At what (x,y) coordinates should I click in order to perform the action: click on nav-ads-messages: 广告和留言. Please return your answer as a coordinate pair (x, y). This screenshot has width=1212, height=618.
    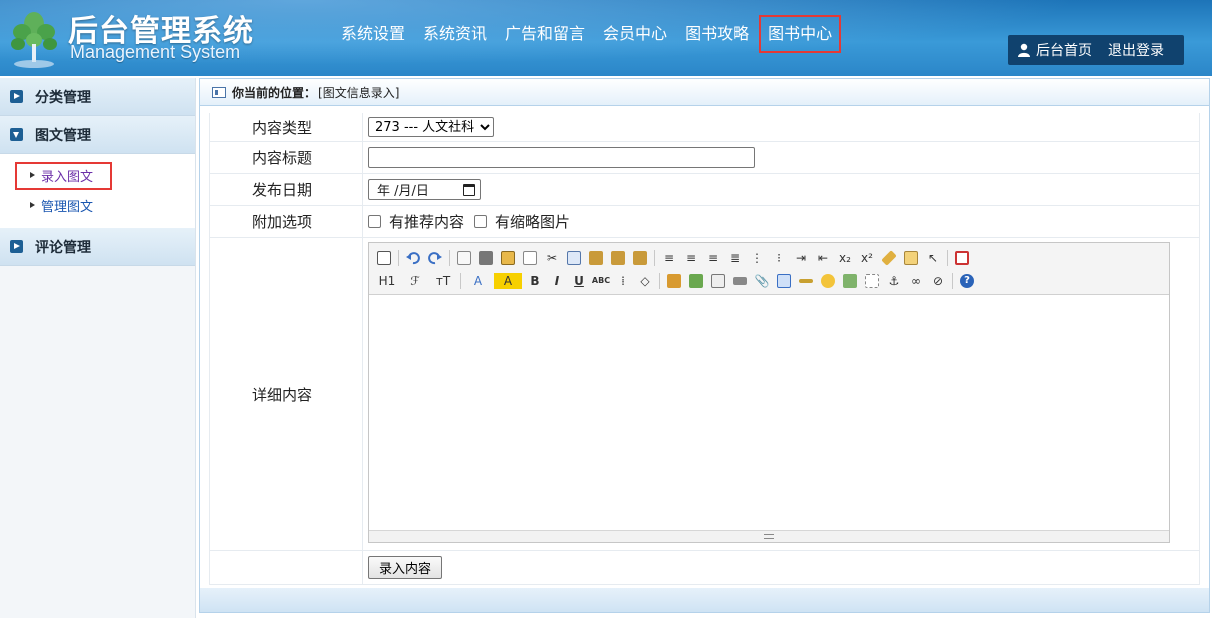
    Looking at the image, I should click on (545, 34).